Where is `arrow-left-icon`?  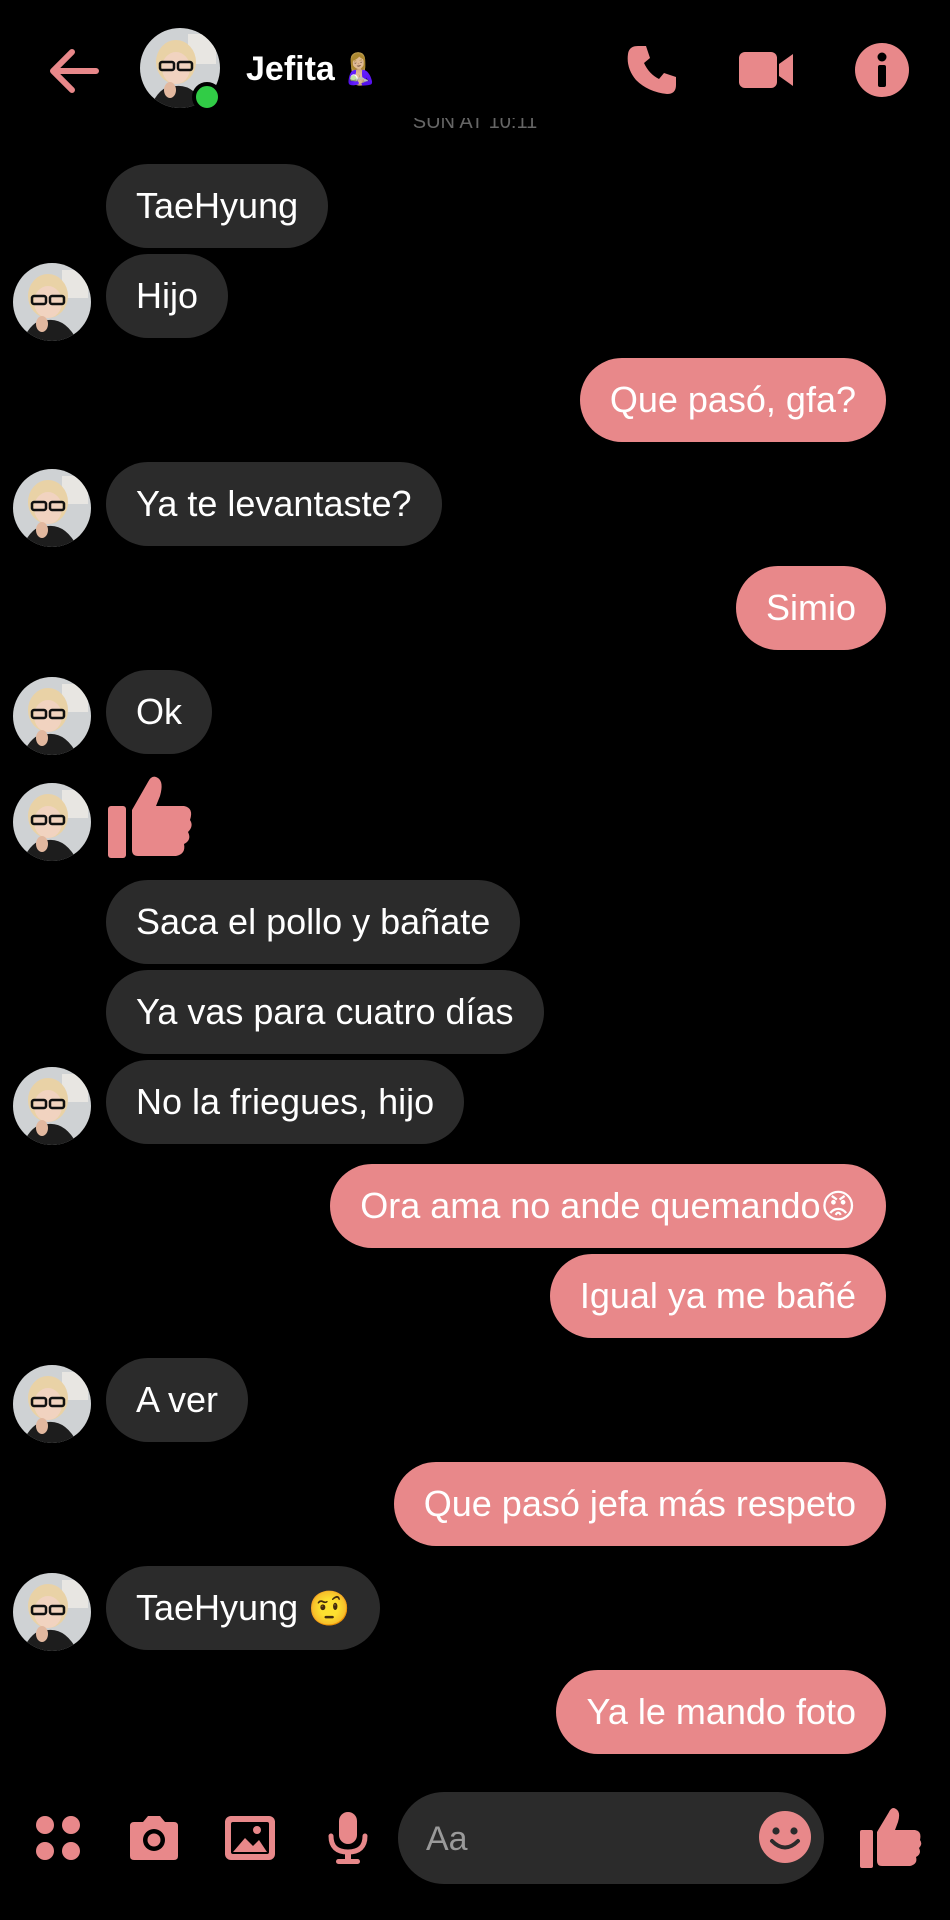 arrow-left-icon is located at coordinates (73, 71).